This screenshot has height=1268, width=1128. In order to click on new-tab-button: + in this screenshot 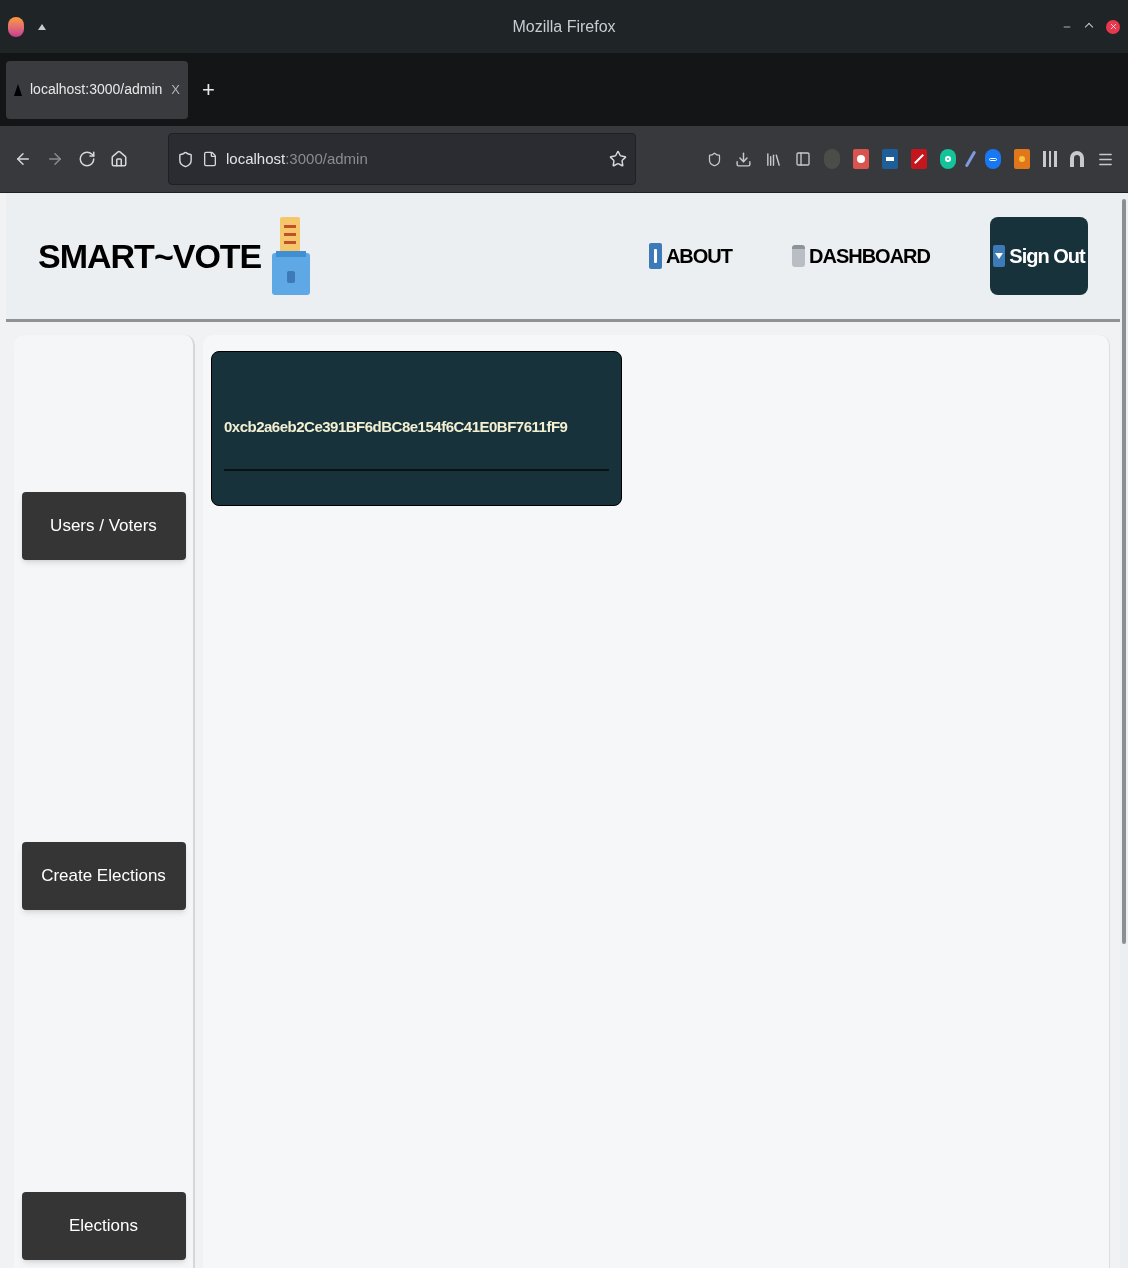, I will do `click(208, 89)`.